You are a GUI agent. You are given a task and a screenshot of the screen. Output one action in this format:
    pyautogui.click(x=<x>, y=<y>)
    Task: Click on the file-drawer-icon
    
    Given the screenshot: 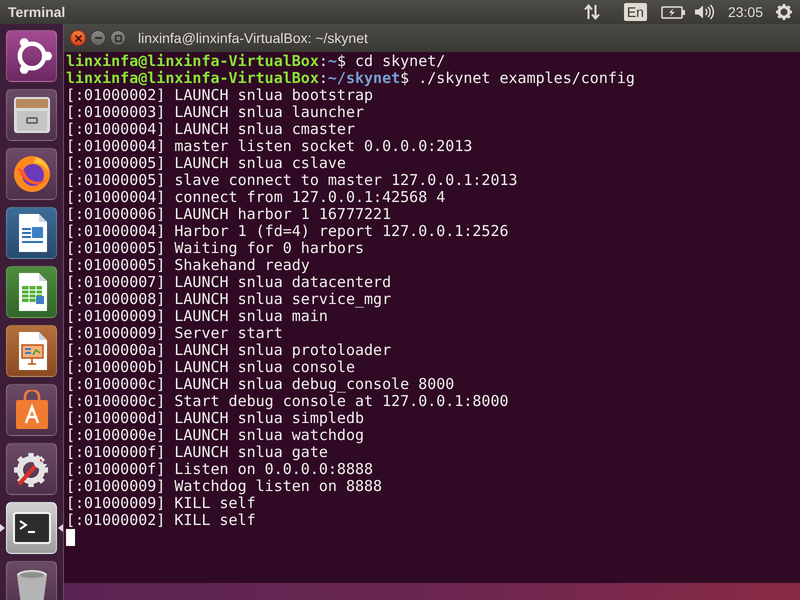 What is the action you would take?
    pyautogui.click(x=32, y=115)
    